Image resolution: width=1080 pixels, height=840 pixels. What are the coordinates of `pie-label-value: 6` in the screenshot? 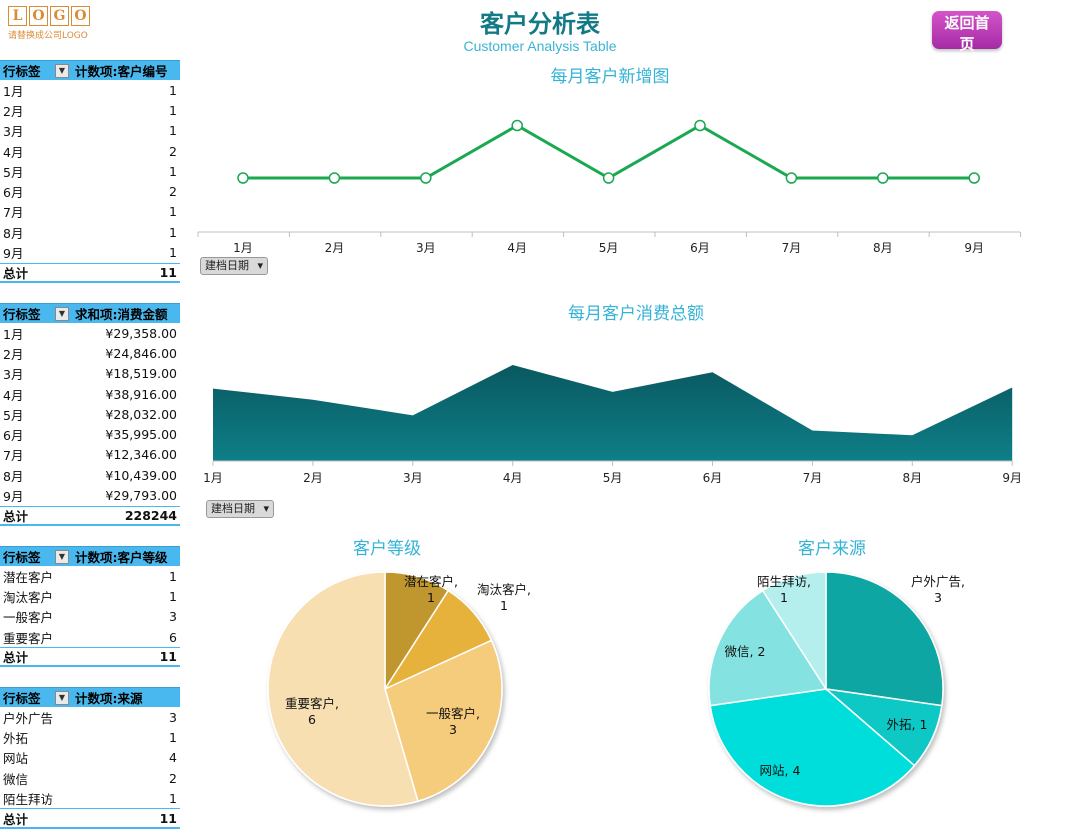 It's located at (312, 719).